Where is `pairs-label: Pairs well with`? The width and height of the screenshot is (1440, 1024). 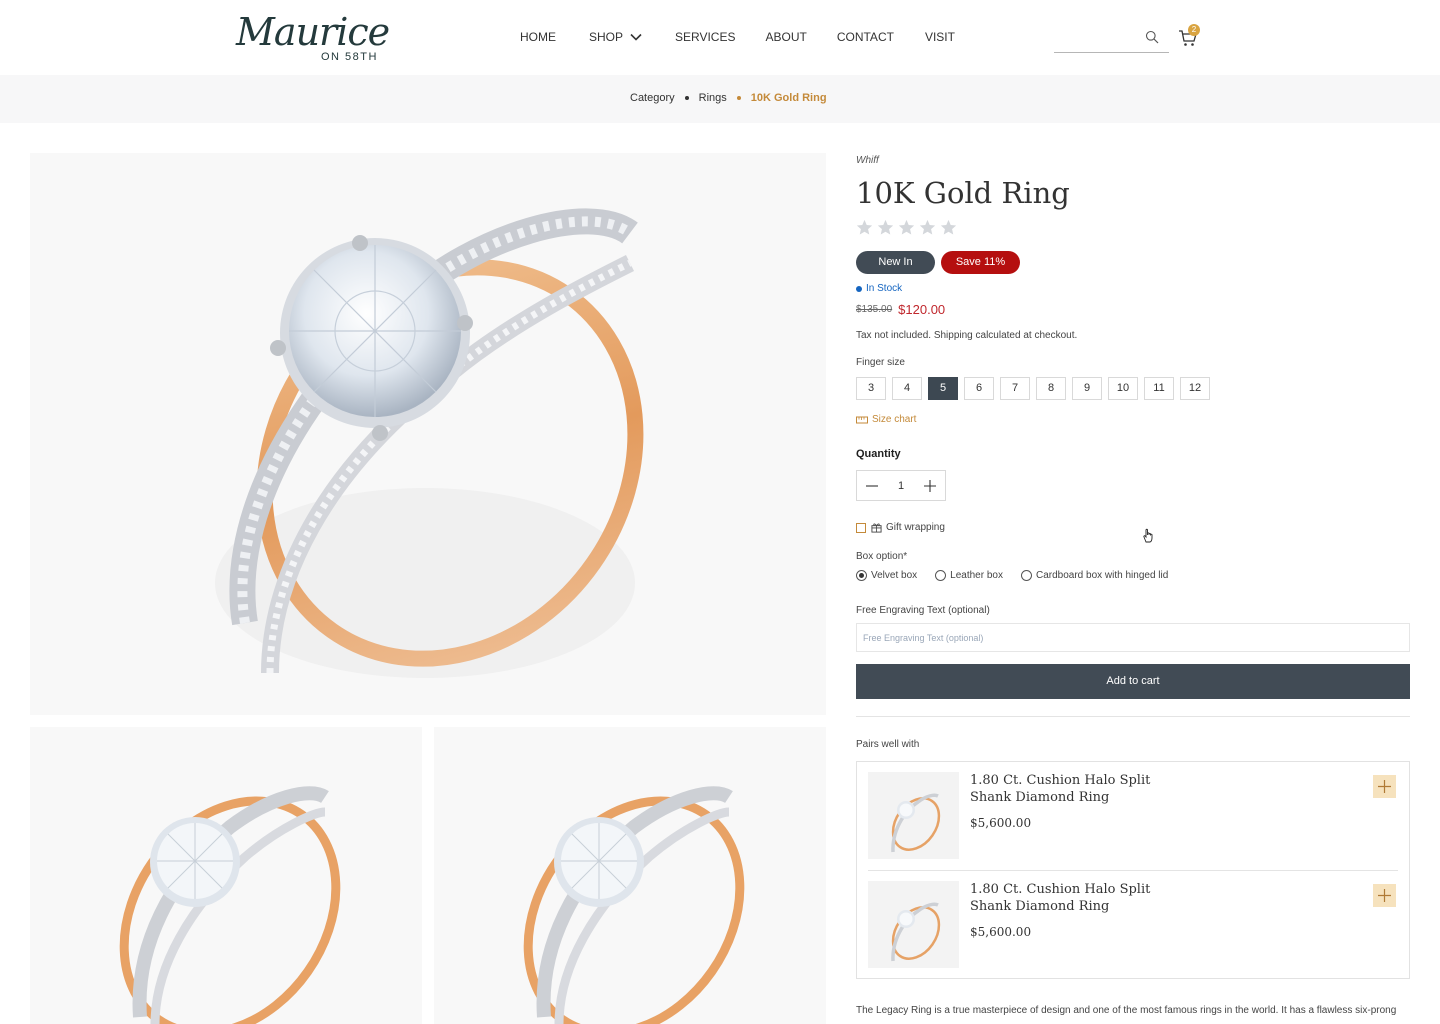 pairs-label: Pairs well with is located at coordinates (888, 744).